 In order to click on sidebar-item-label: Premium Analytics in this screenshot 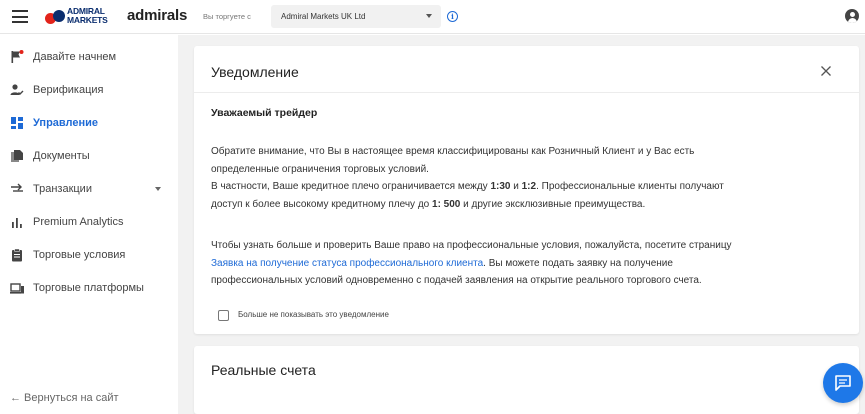, I will do `click(78, 222)`.